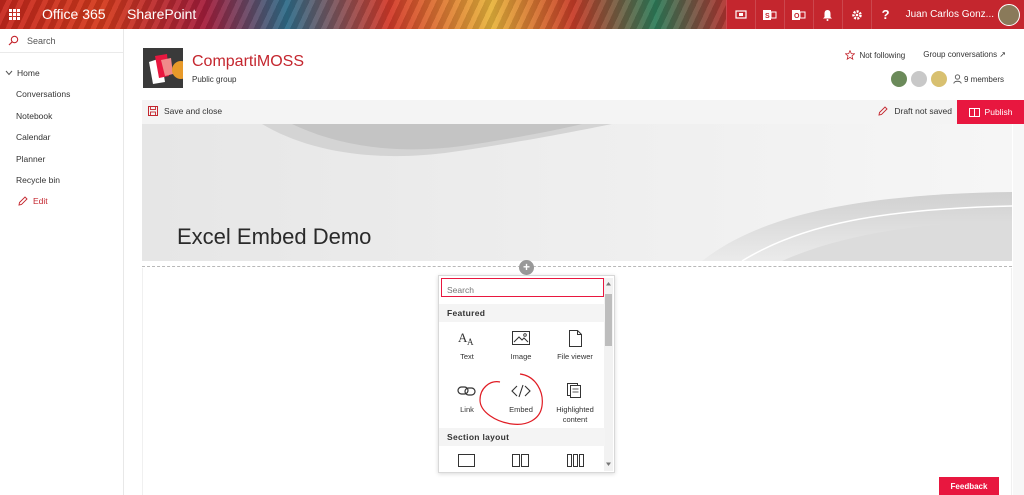 The height and width of the screenshot is (495, 1024). I want to click on sidebar-item-label: Home, so click(28, 73).